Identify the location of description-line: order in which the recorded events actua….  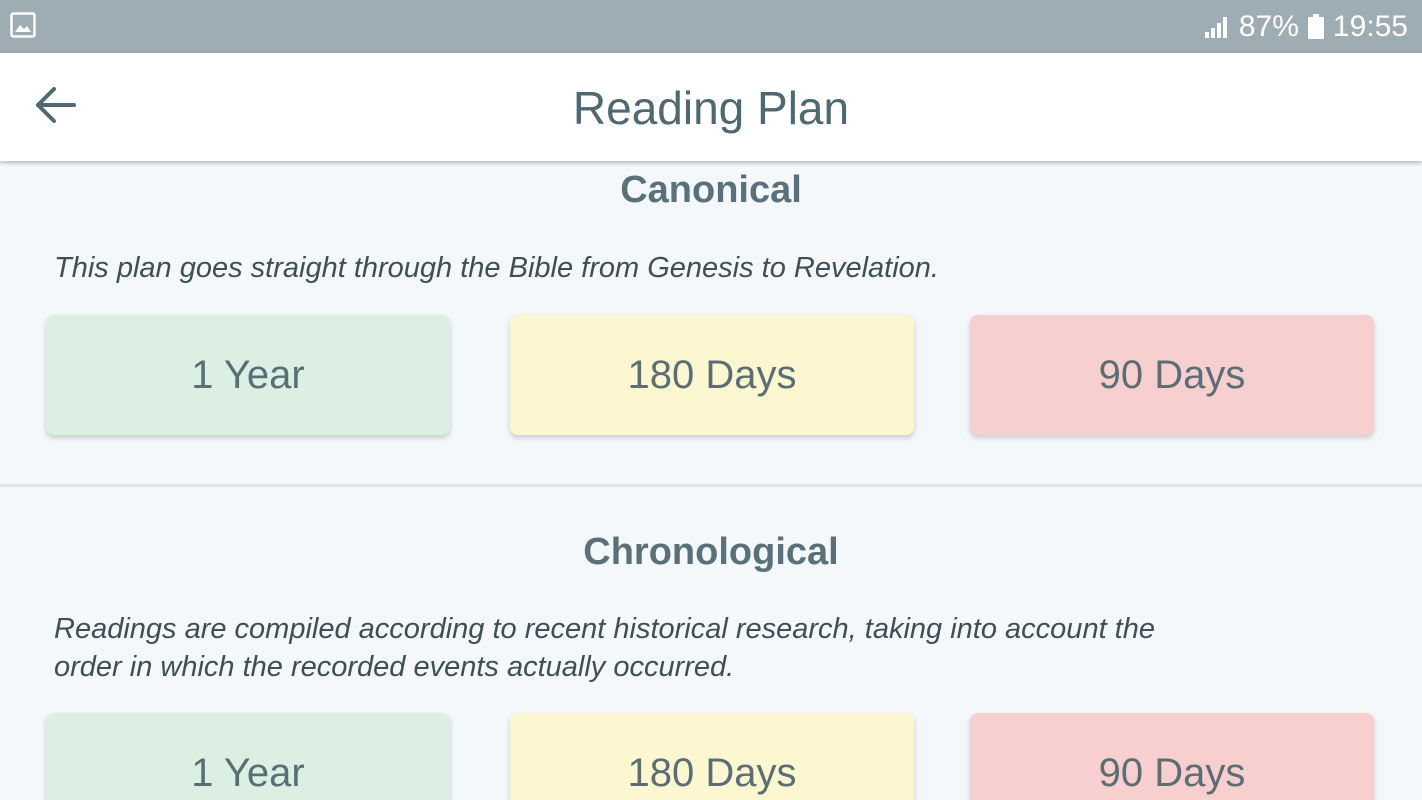
(394, 667).